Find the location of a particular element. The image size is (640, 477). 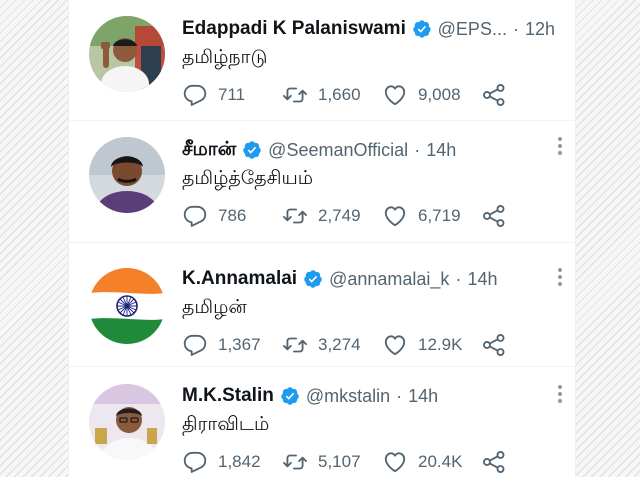

retweet-button: 1,660 is located at coordinates (321, 95).